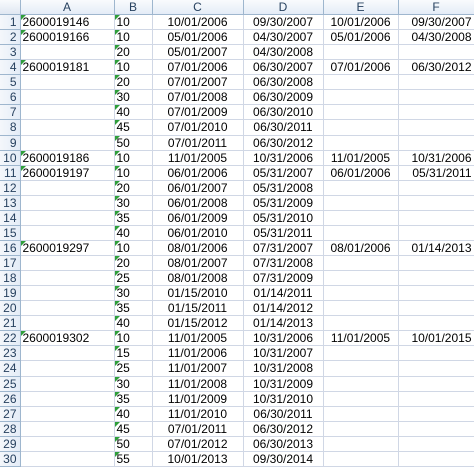  What do you see at coordinates (283, 263) in the screenshot?
I see `cell-d: 07/31/2008` at bounding box center [283, 263].